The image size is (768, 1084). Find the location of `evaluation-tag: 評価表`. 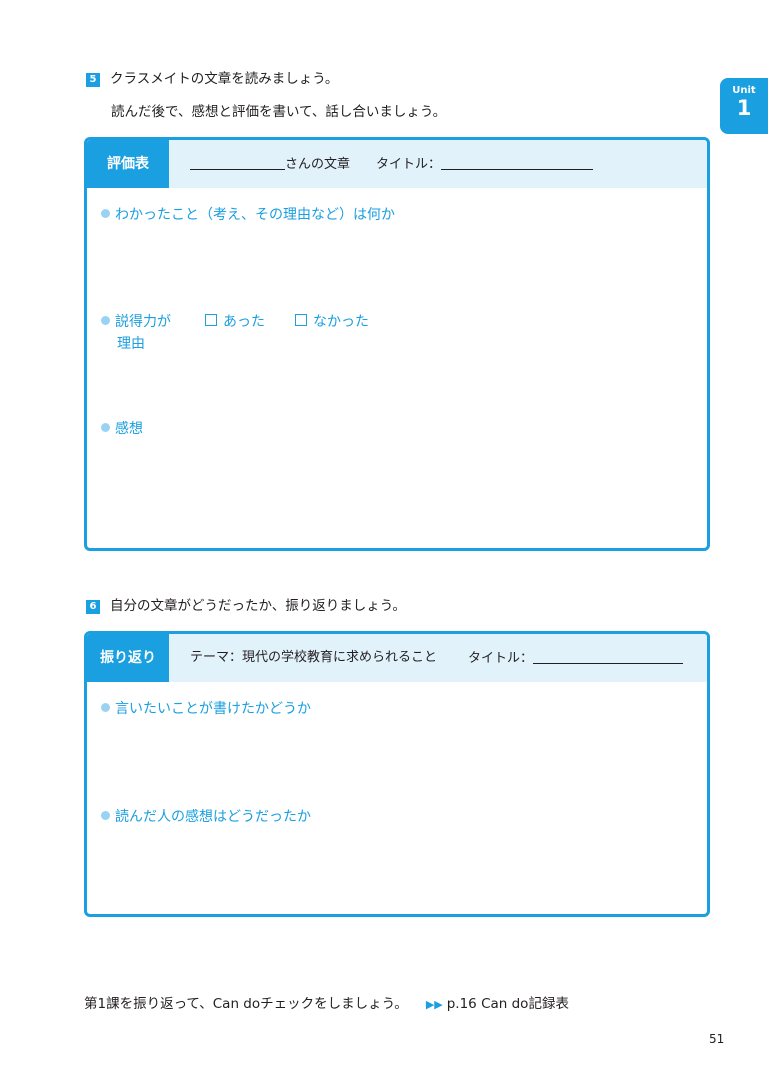

evaluation-tag: 評価表 is located at coordinates (128, 164).